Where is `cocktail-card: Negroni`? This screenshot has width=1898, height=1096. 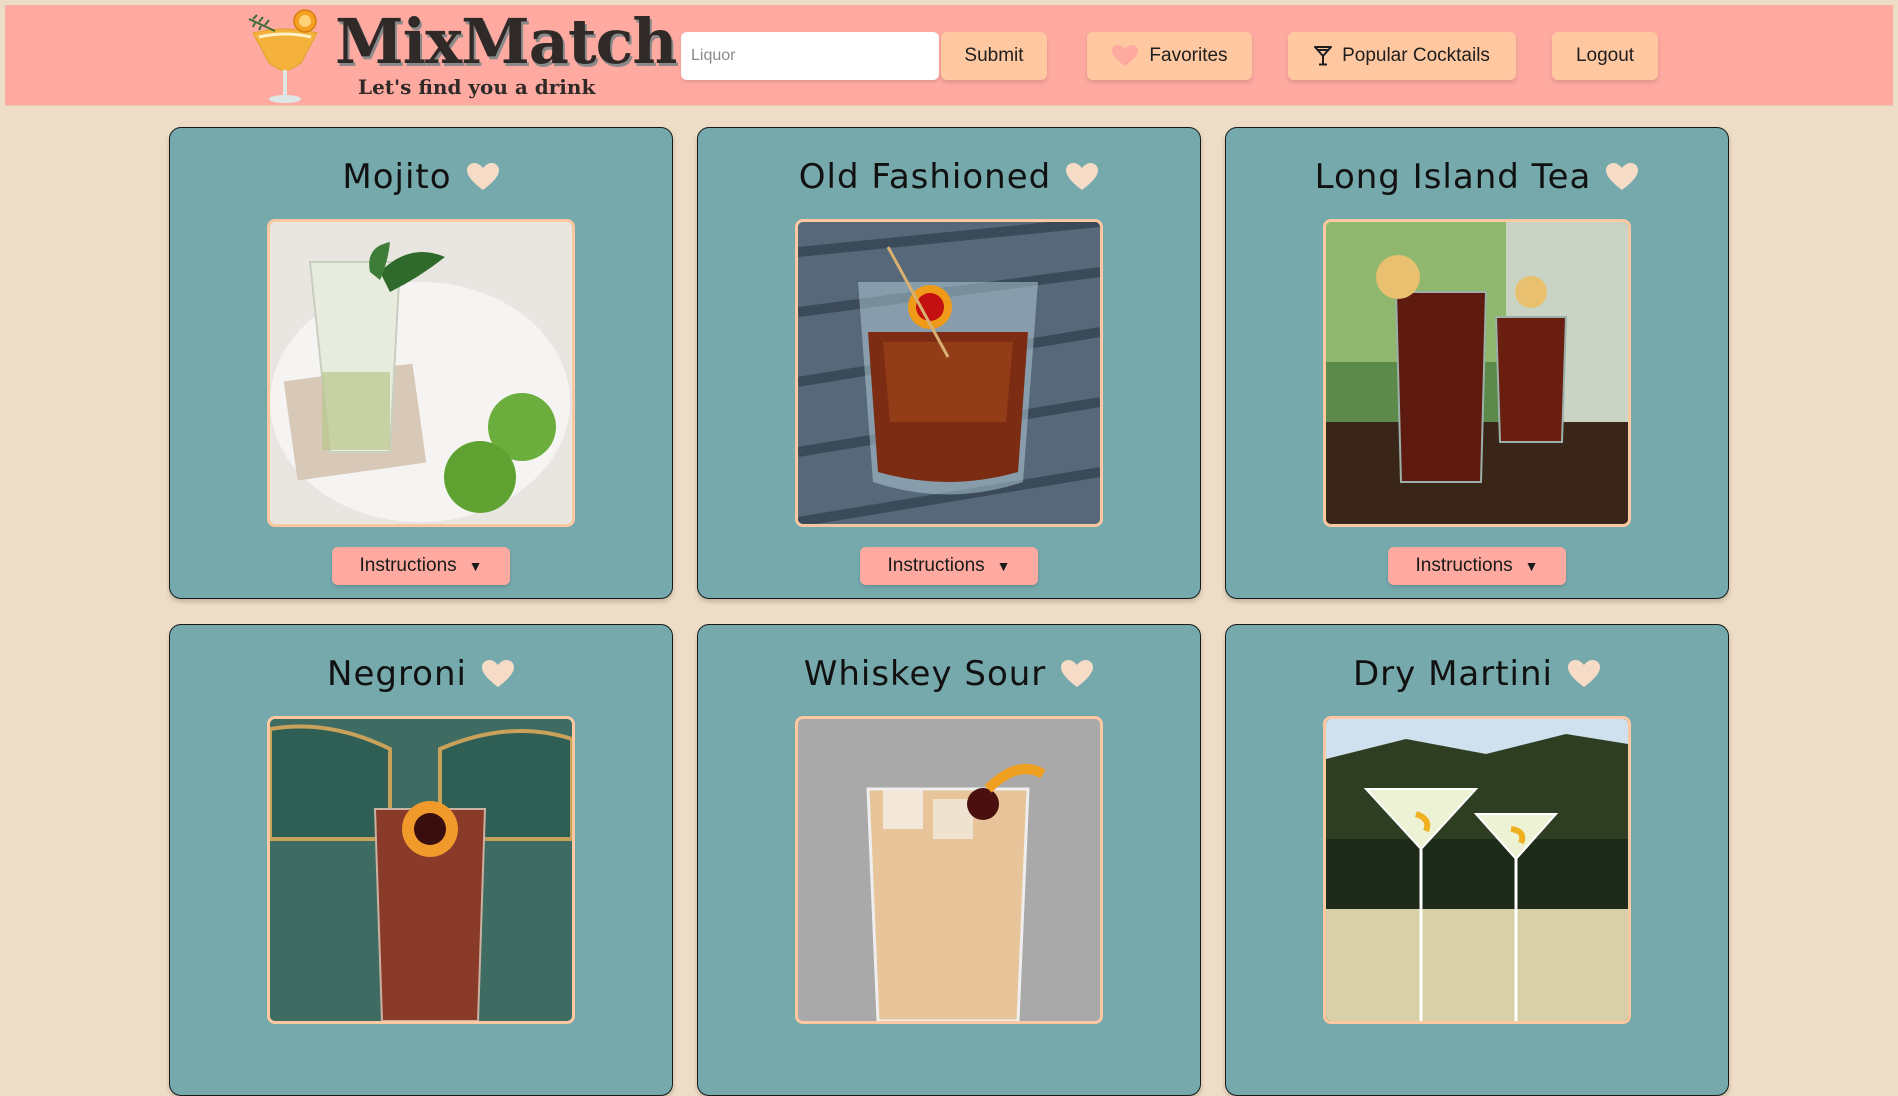 cocktail-card: Negroni is located at coordinates (421, 860).